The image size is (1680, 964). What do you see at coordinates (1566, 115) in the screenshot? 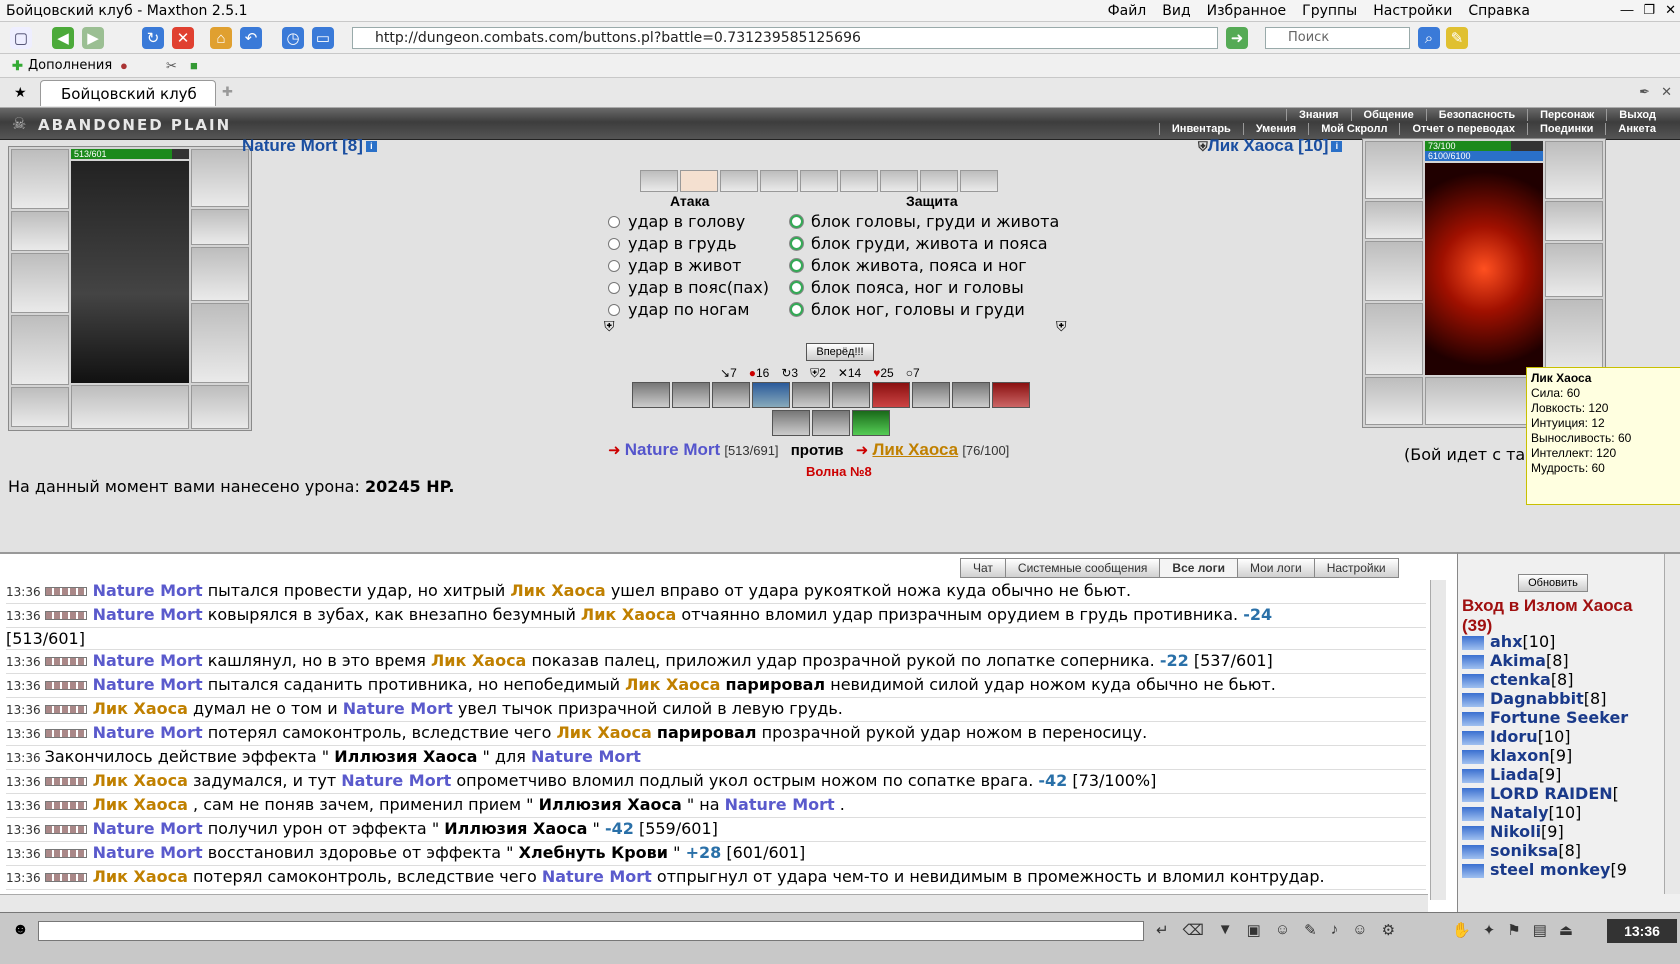
I see `menu-character: Персонаж` at bounding box center [1566, 115].